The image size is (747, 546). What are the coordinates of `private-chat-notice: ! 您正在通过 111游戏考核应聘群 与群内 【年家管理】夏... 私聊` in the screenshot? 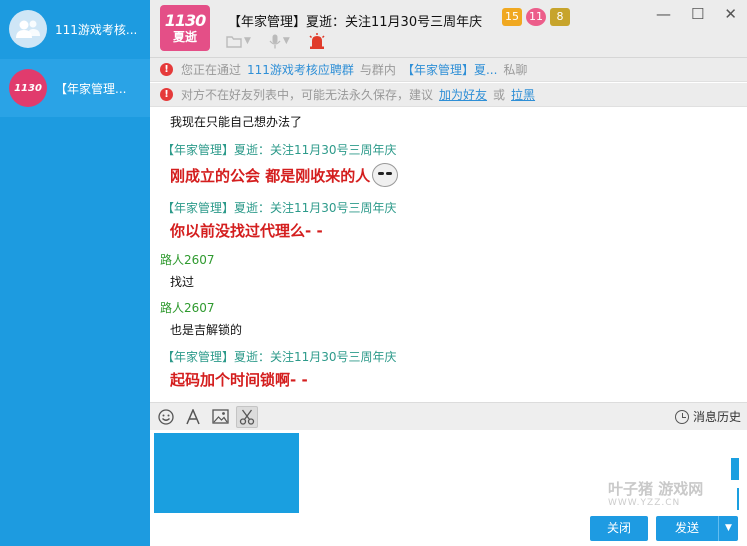 It's located at (448, 70).